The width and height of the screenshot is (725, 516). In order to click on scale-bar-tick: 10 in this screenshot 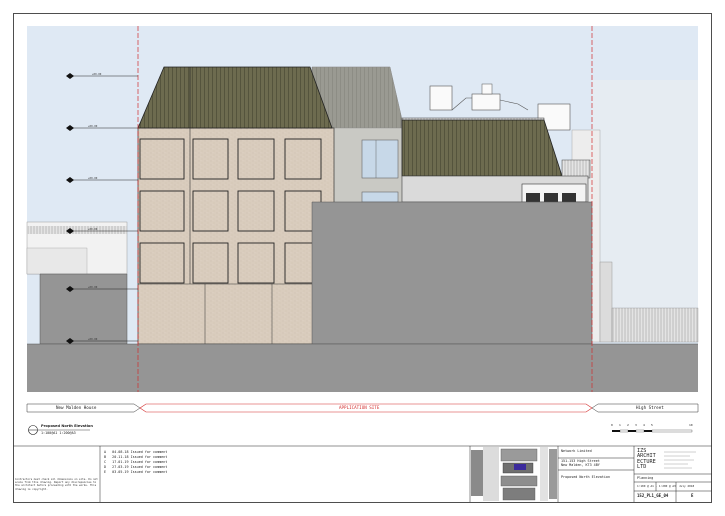, I will do `click(691, 425)`.